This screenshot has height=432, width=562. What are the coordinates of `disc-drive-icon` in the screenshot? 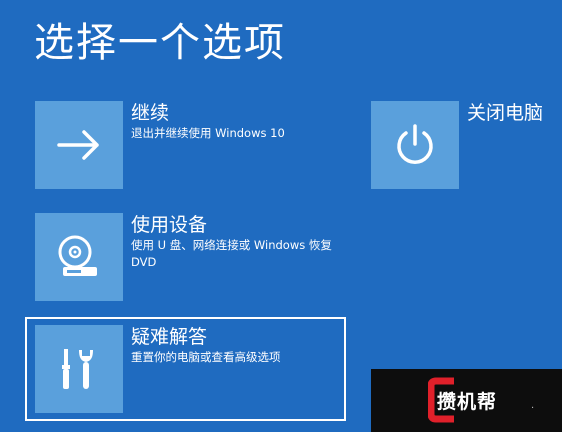 It's located at (77, 255).